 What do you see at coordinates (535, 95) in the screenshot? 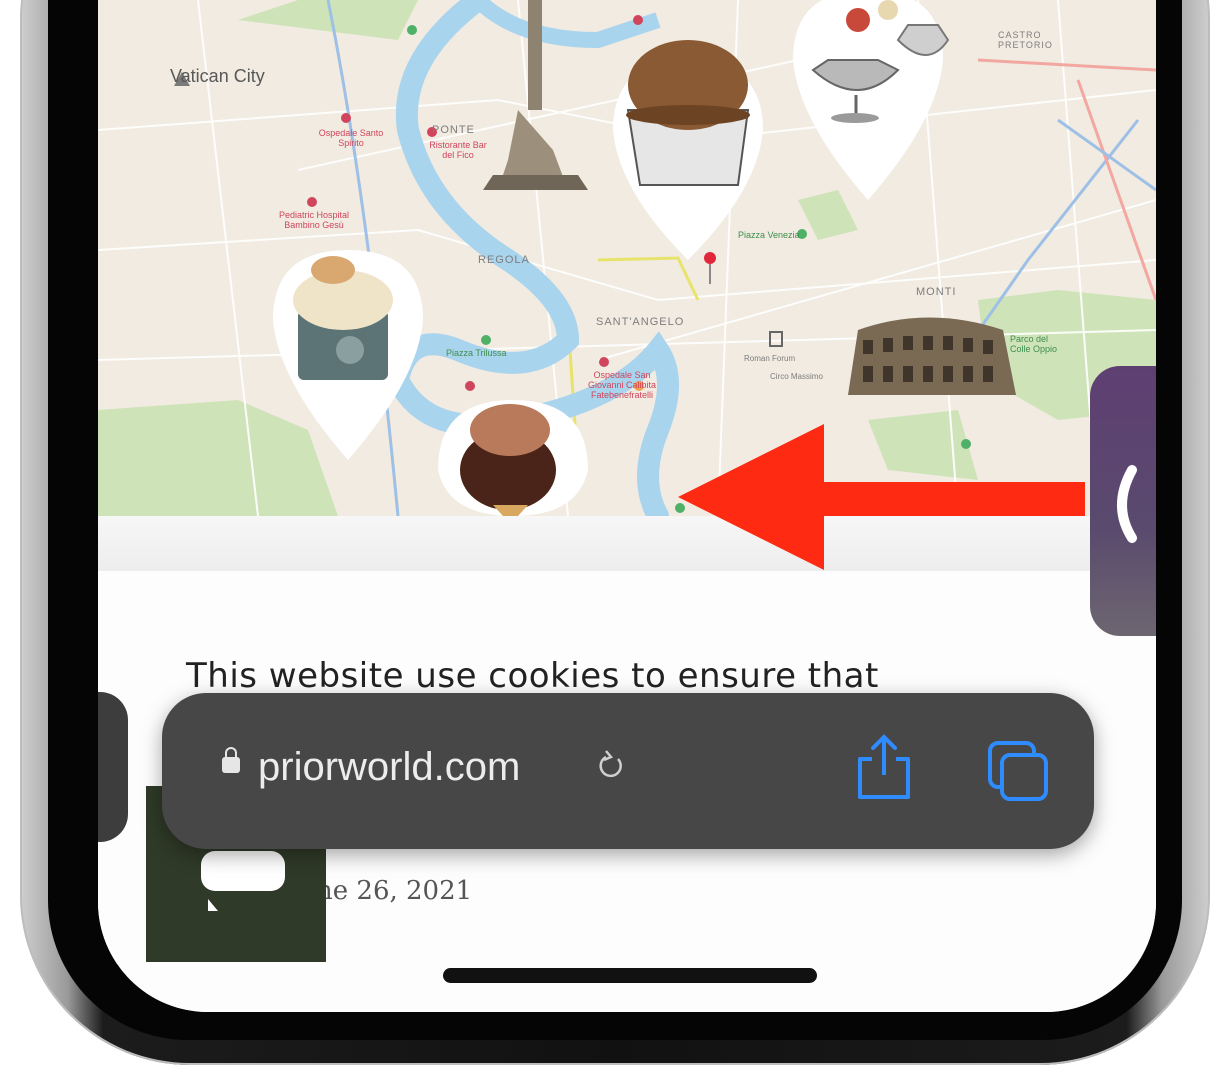
I see `monument-fountain` at bounding box center [535, 95].